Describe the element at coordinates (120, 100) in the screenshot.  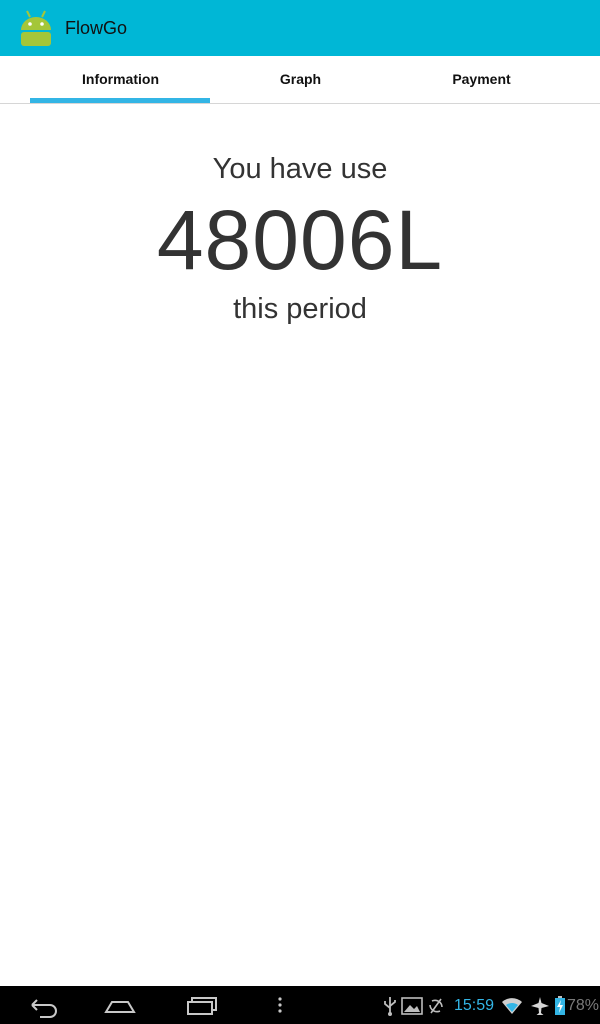
I see `selected-tab-indicator` at that location.